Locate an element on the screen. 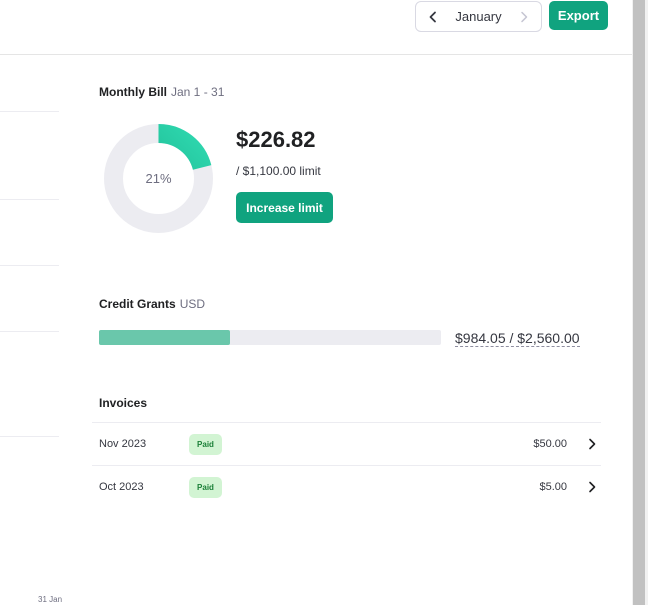  monthly-bill-title: Monthly Bill is located at coordinates (133, 92).